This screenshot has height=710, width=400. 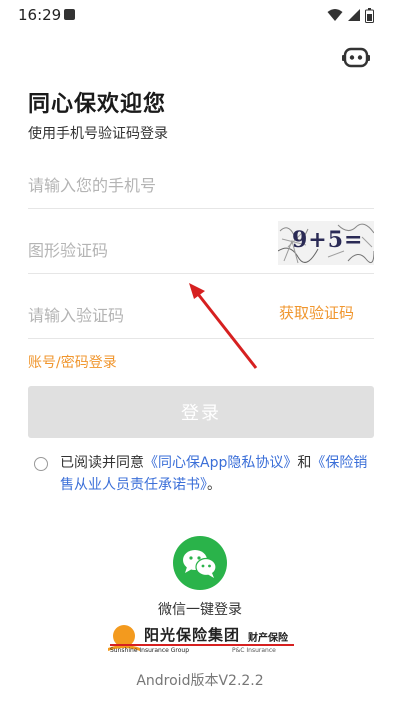 What do you see at coordinates (192, 635) in the screenshot?
I see `logo-name-cn: 阳光保险集团` at bounding box center [192, 635].